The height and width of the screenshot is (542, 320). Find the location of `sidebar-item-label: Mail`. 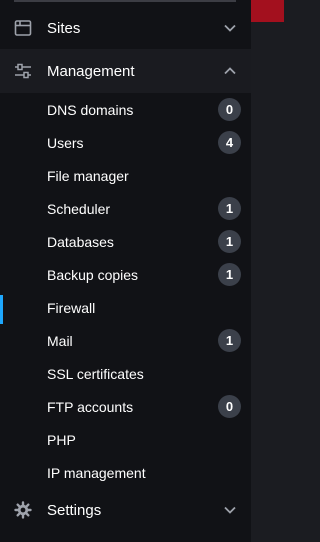

sidebar-item-label: Mail is located at coordinates (60, 340).